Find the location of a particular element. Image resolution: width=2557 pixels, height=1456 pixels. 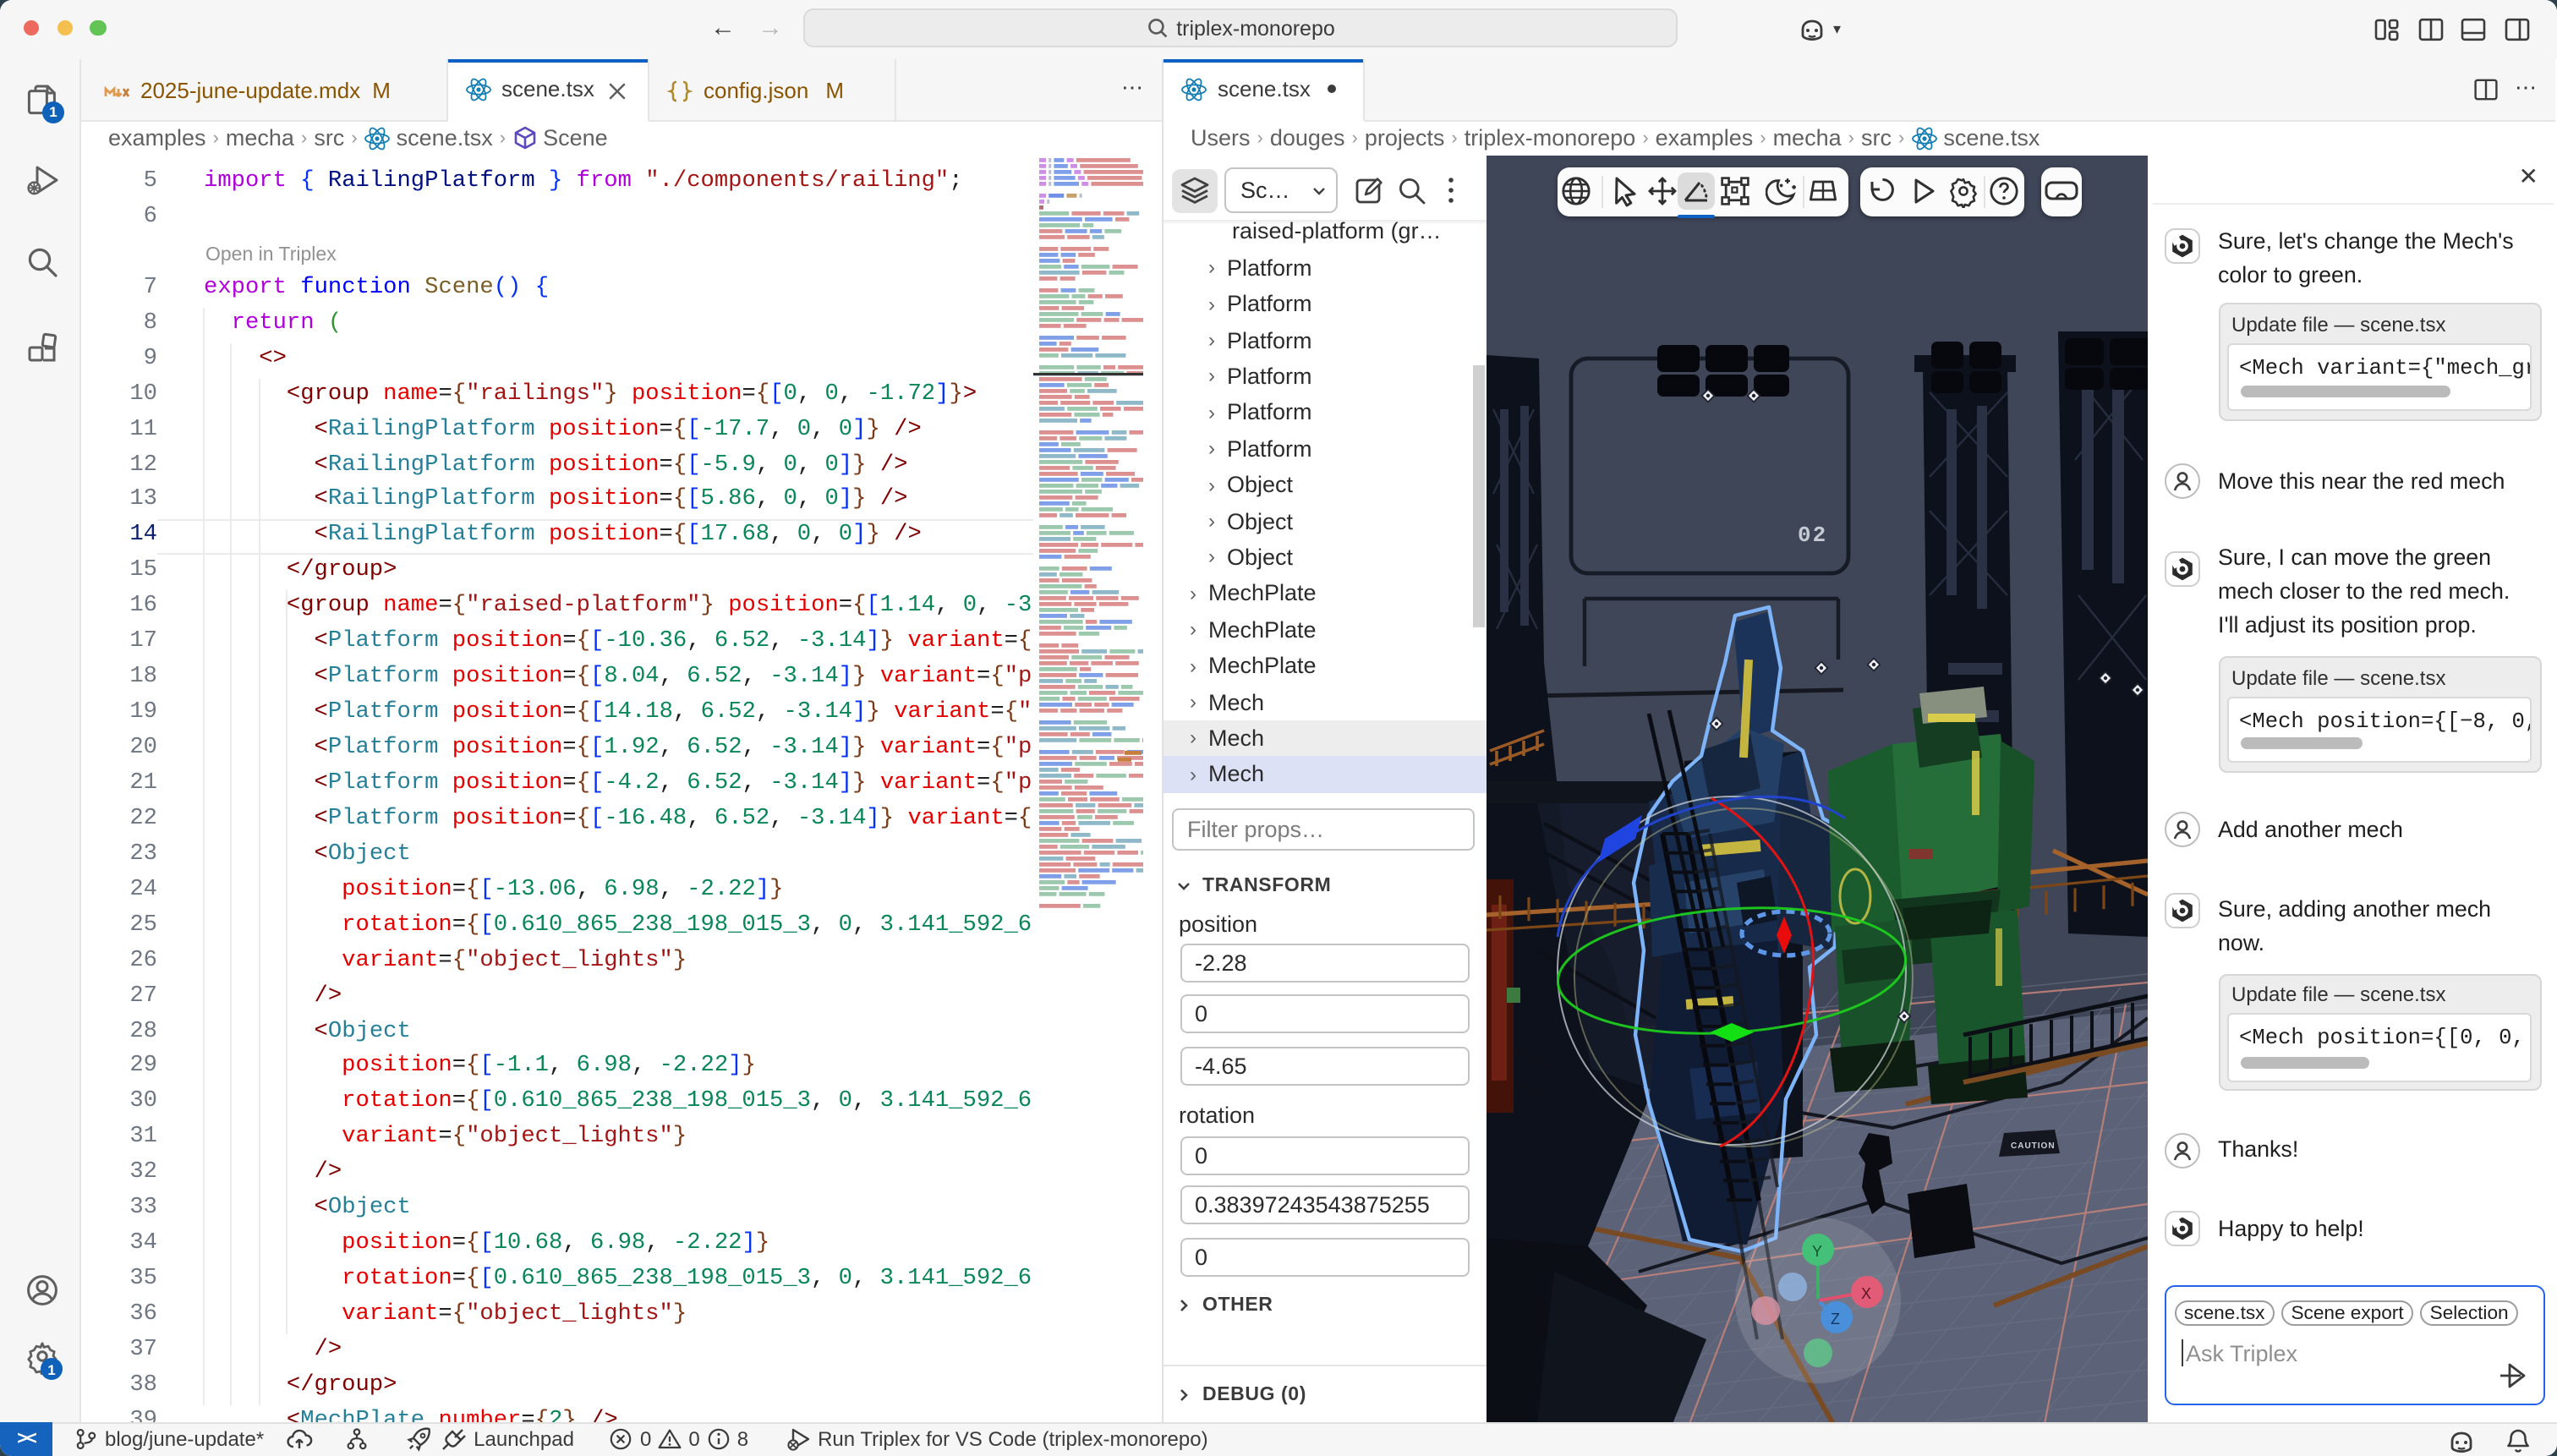

svg-text: 02 is located at coordinates (1812, 536).